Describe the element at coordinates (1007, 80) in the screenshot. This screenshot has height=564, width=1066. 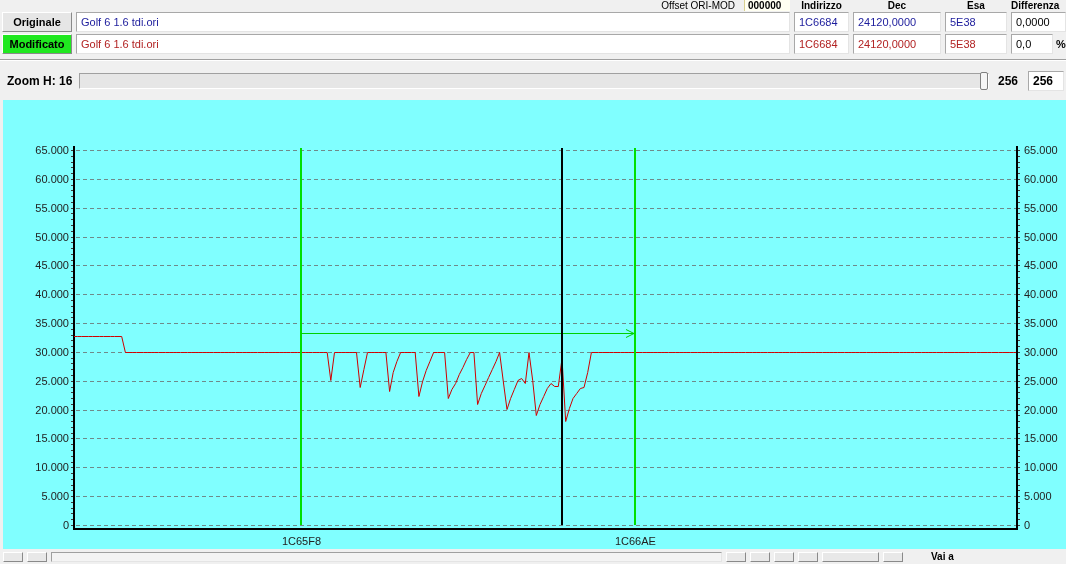
I see `zoom-reading: 256` at that location.